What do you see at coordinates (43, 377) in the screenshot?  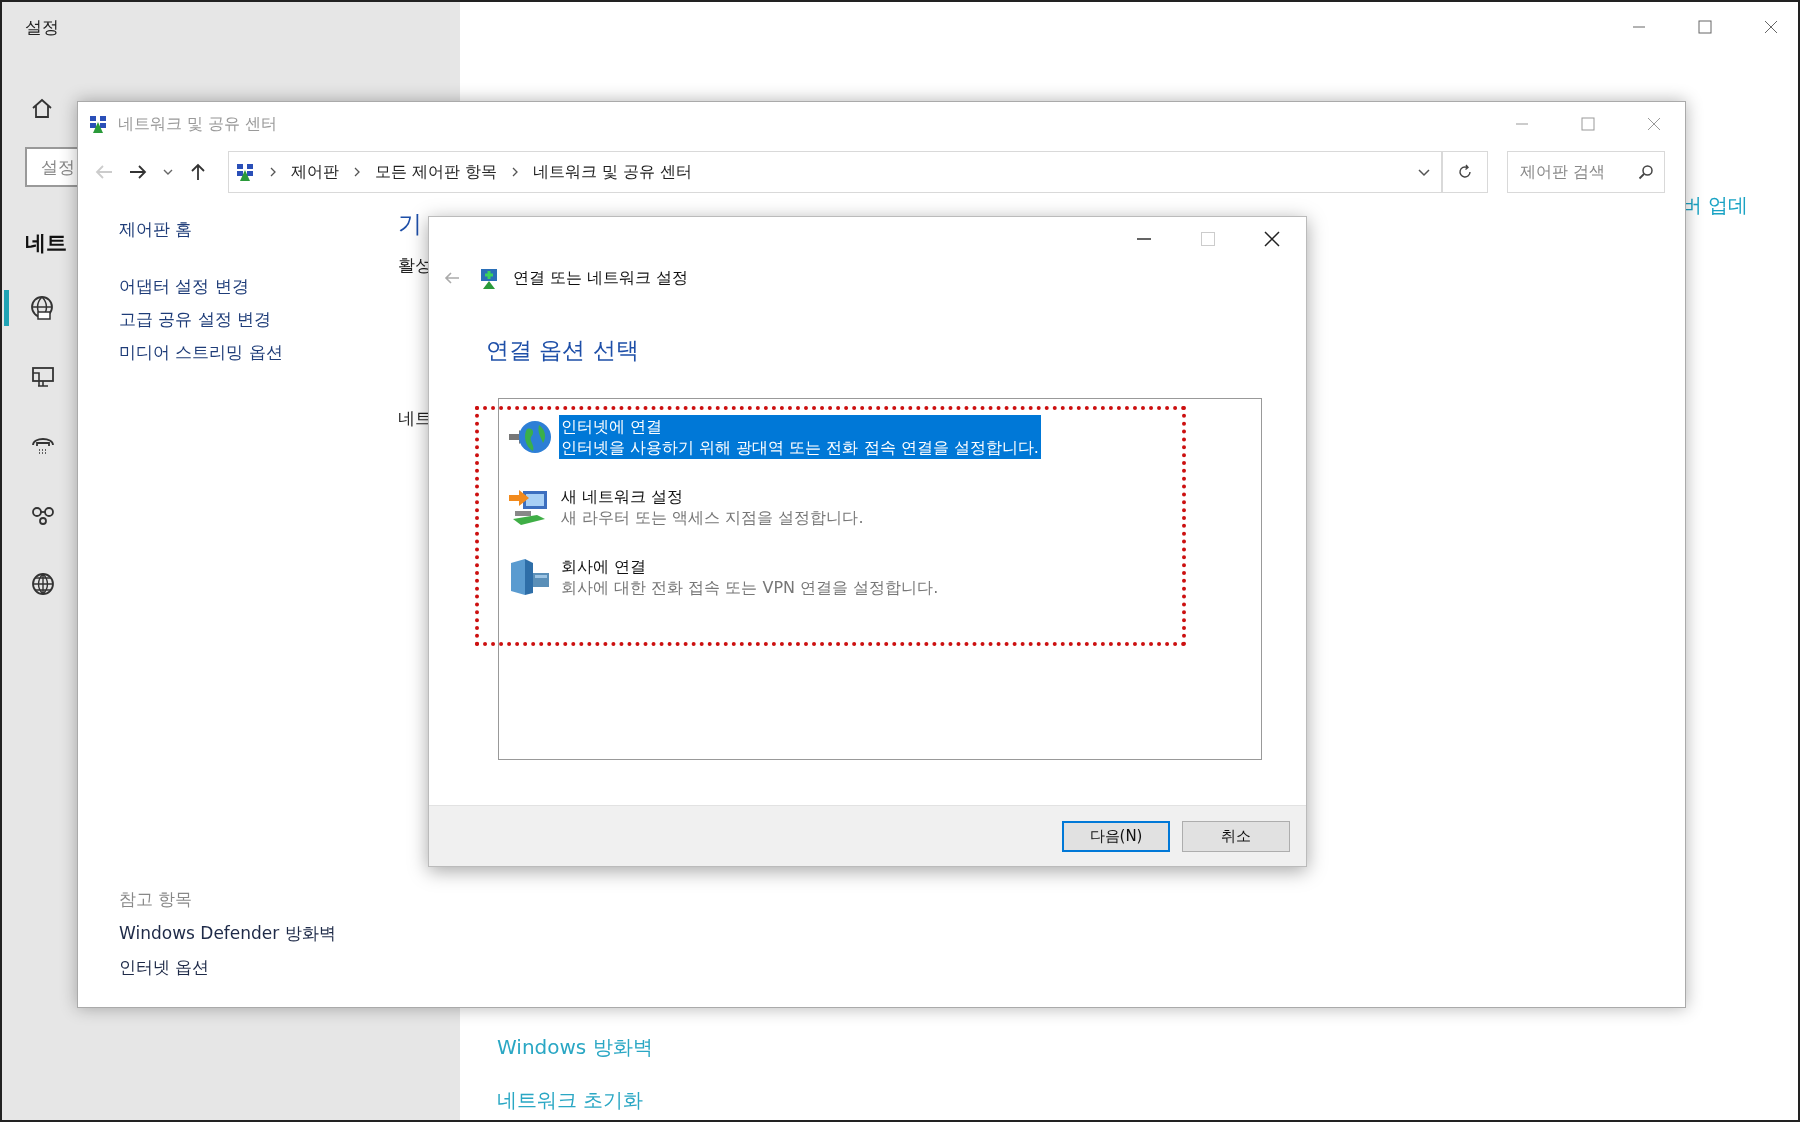 I see `monitor-icon` at bounding box center [43, 377].